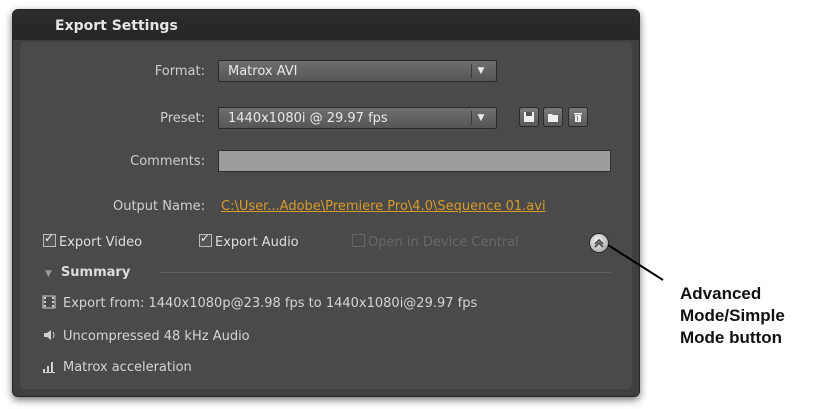 The height and width of the screenshot is (409, 835). What do you see at coordinates (731, 337) in the screenshot?
I see `callout-line-3: Mode button` at bounding box center [731, 337].